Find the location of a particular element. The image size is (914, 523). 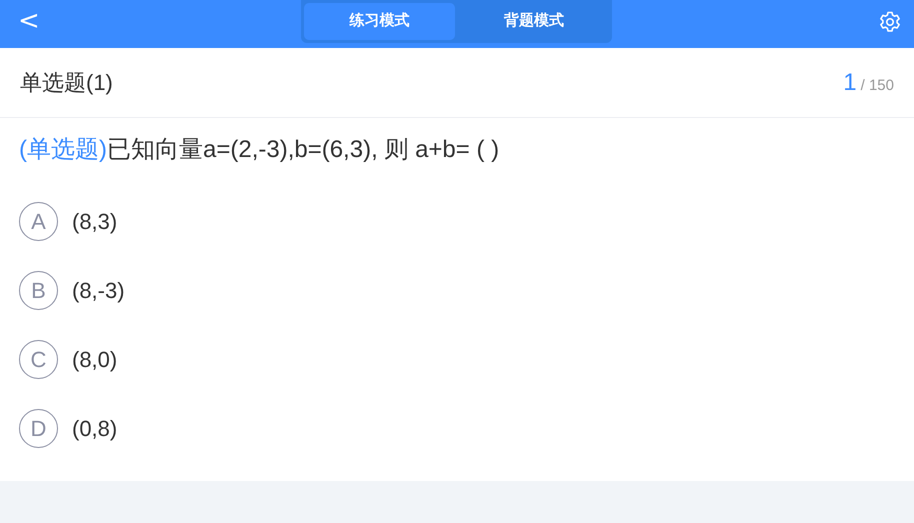

settings-icon is located at coordinates (890, 22).